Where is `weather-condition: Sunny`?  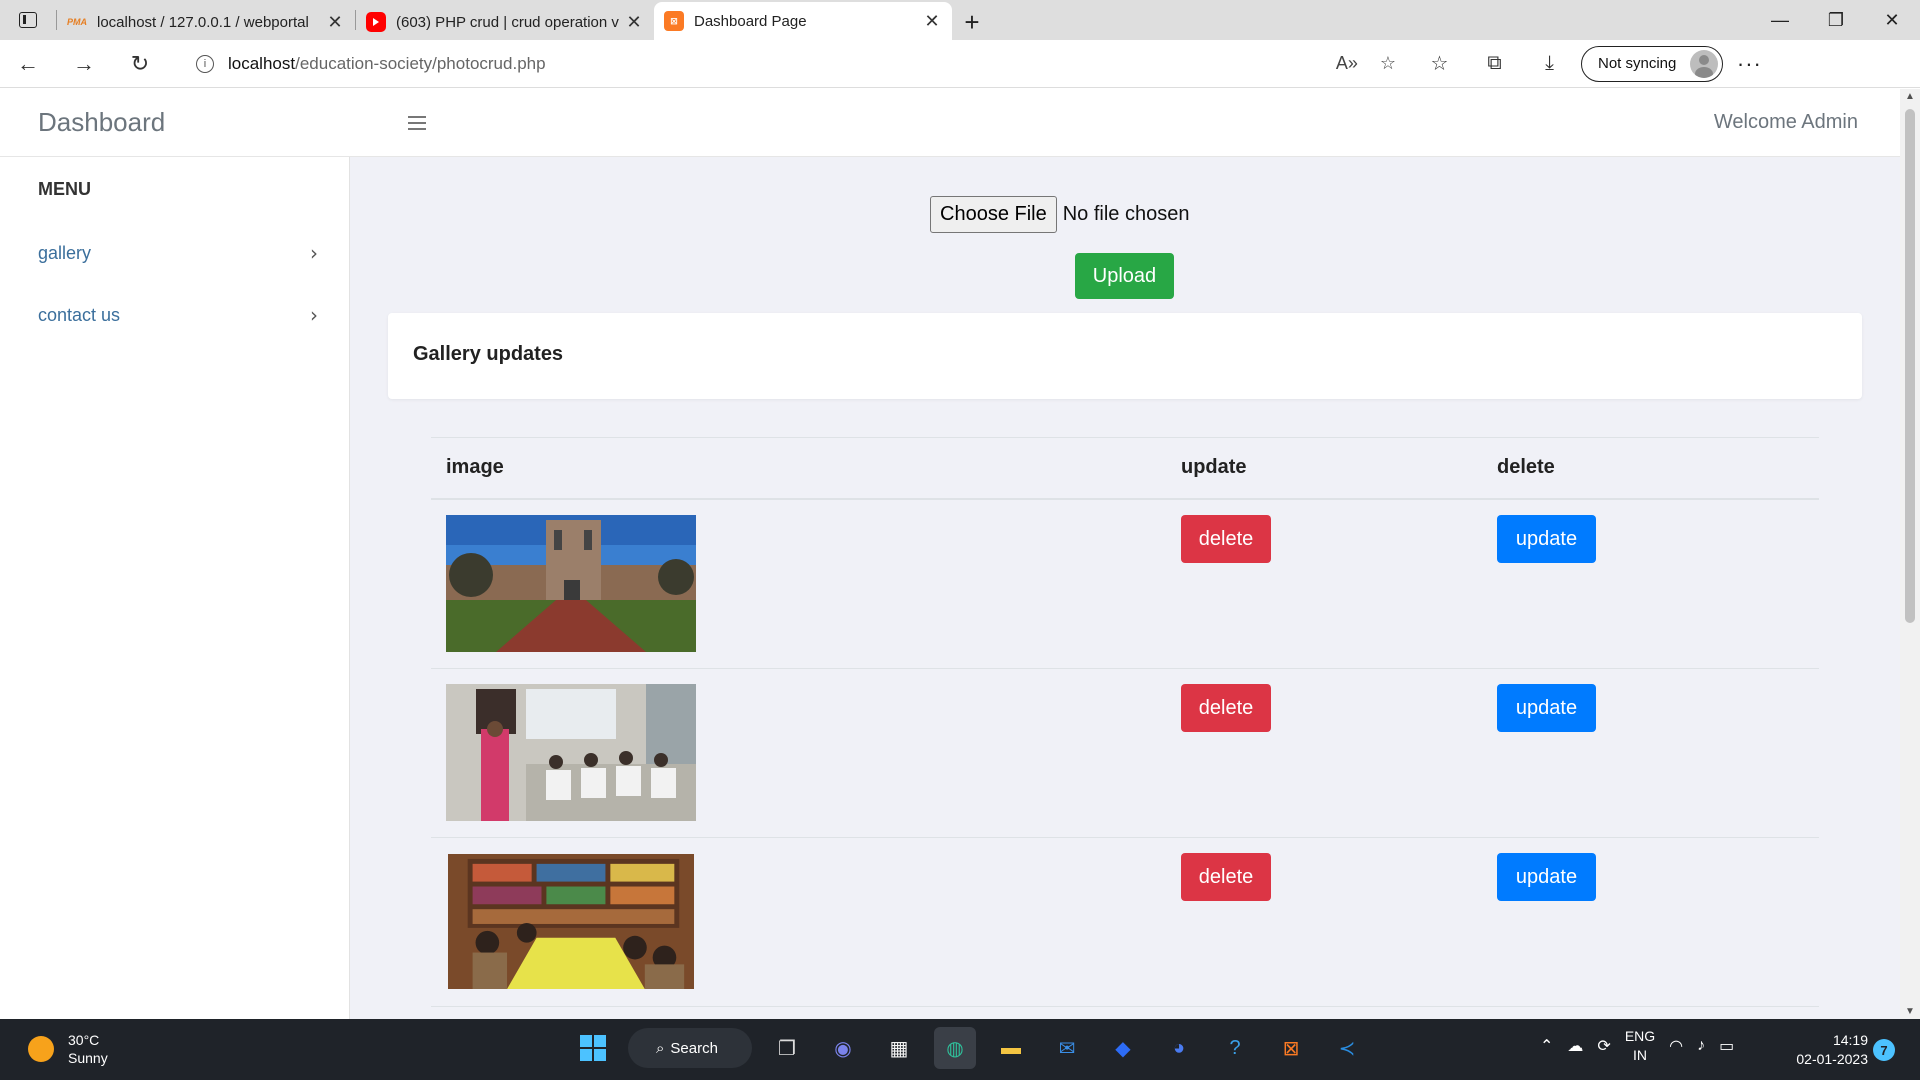 weather-condition: Sunny is located at coordinates (88, 1058).